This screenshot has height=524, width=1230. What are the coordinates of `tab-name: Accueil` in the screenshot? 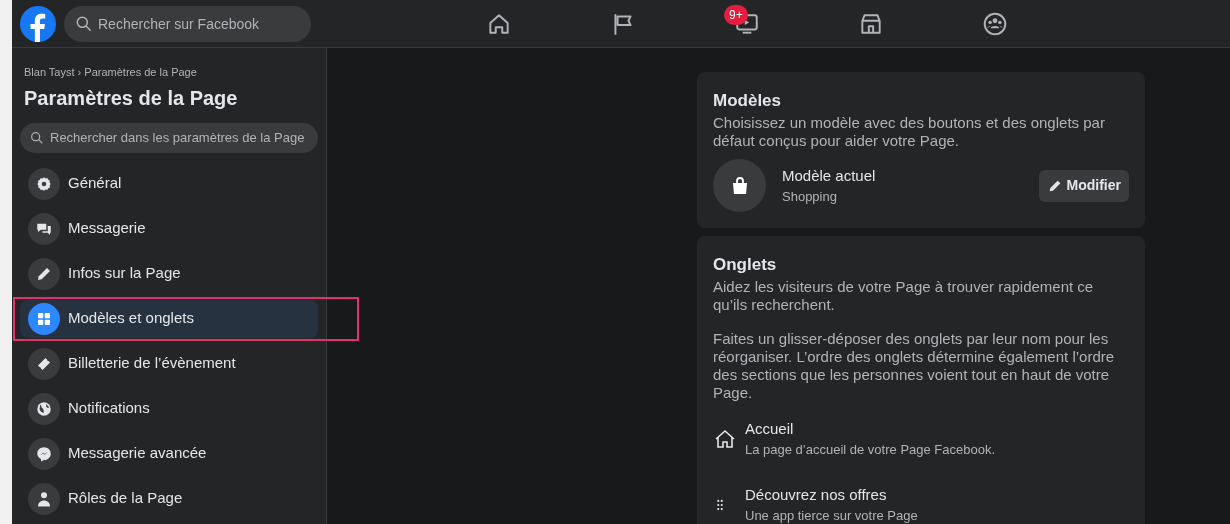 It's located at (770, 428).